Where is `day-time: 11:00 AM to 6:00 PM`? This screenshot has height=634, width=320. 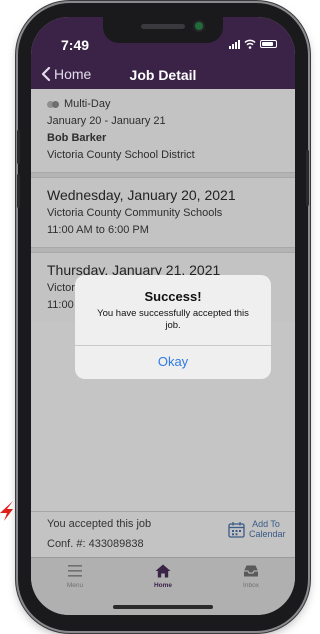 day-time: 11:00 AM to 6:00 PM is located at coordinates (98, 230).